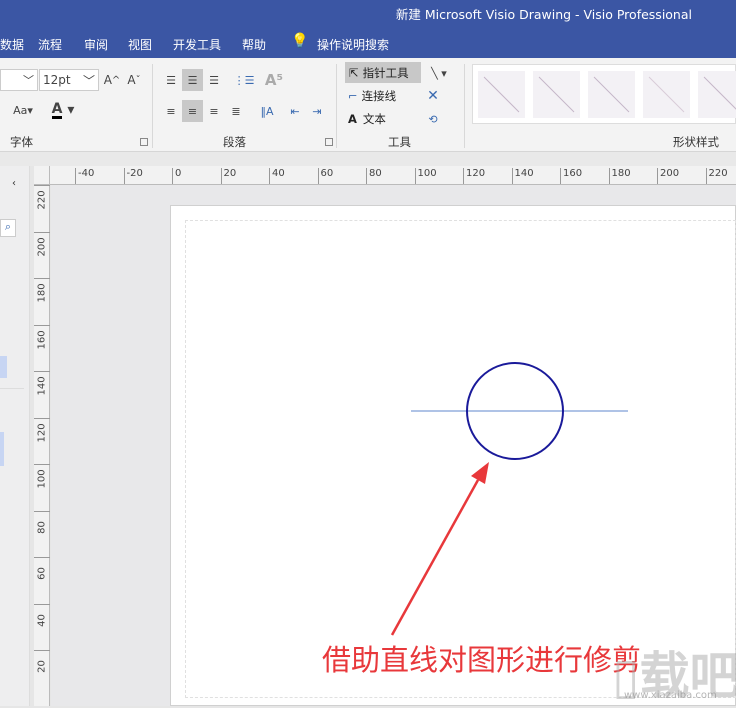 The image size is (736, 708). I want to click on drawing-shapes, so click(509, 499).